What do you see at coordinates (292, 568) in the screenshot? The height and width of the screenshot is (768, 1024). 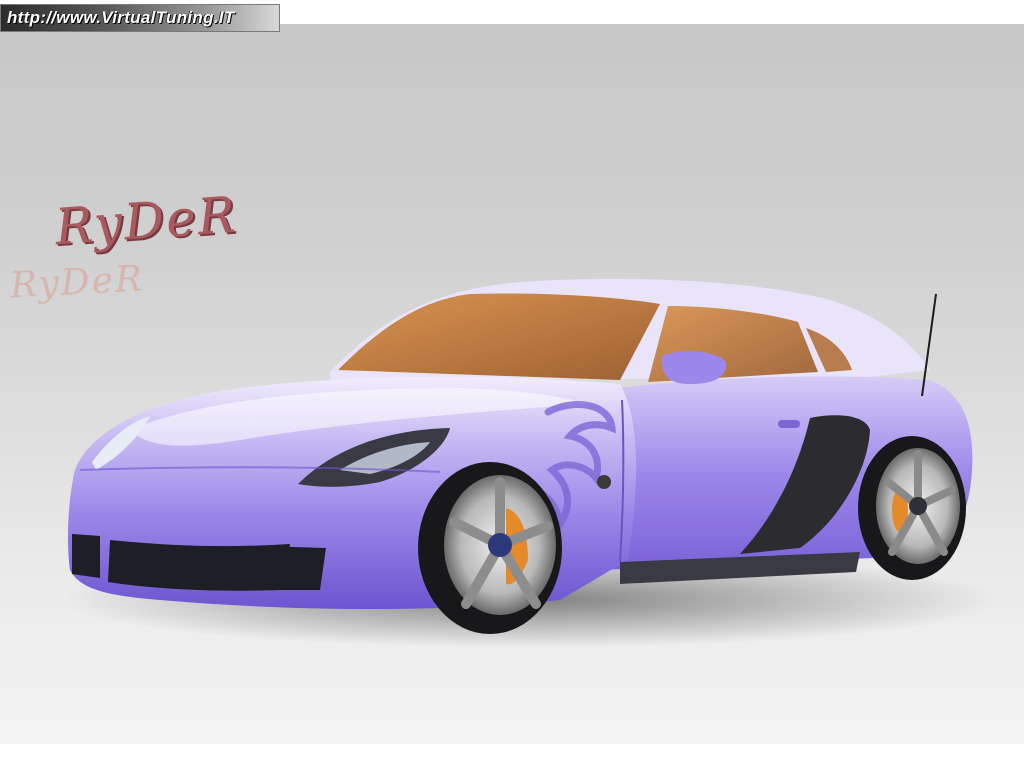 I see `right-intake` at bounding box center [292, 568].